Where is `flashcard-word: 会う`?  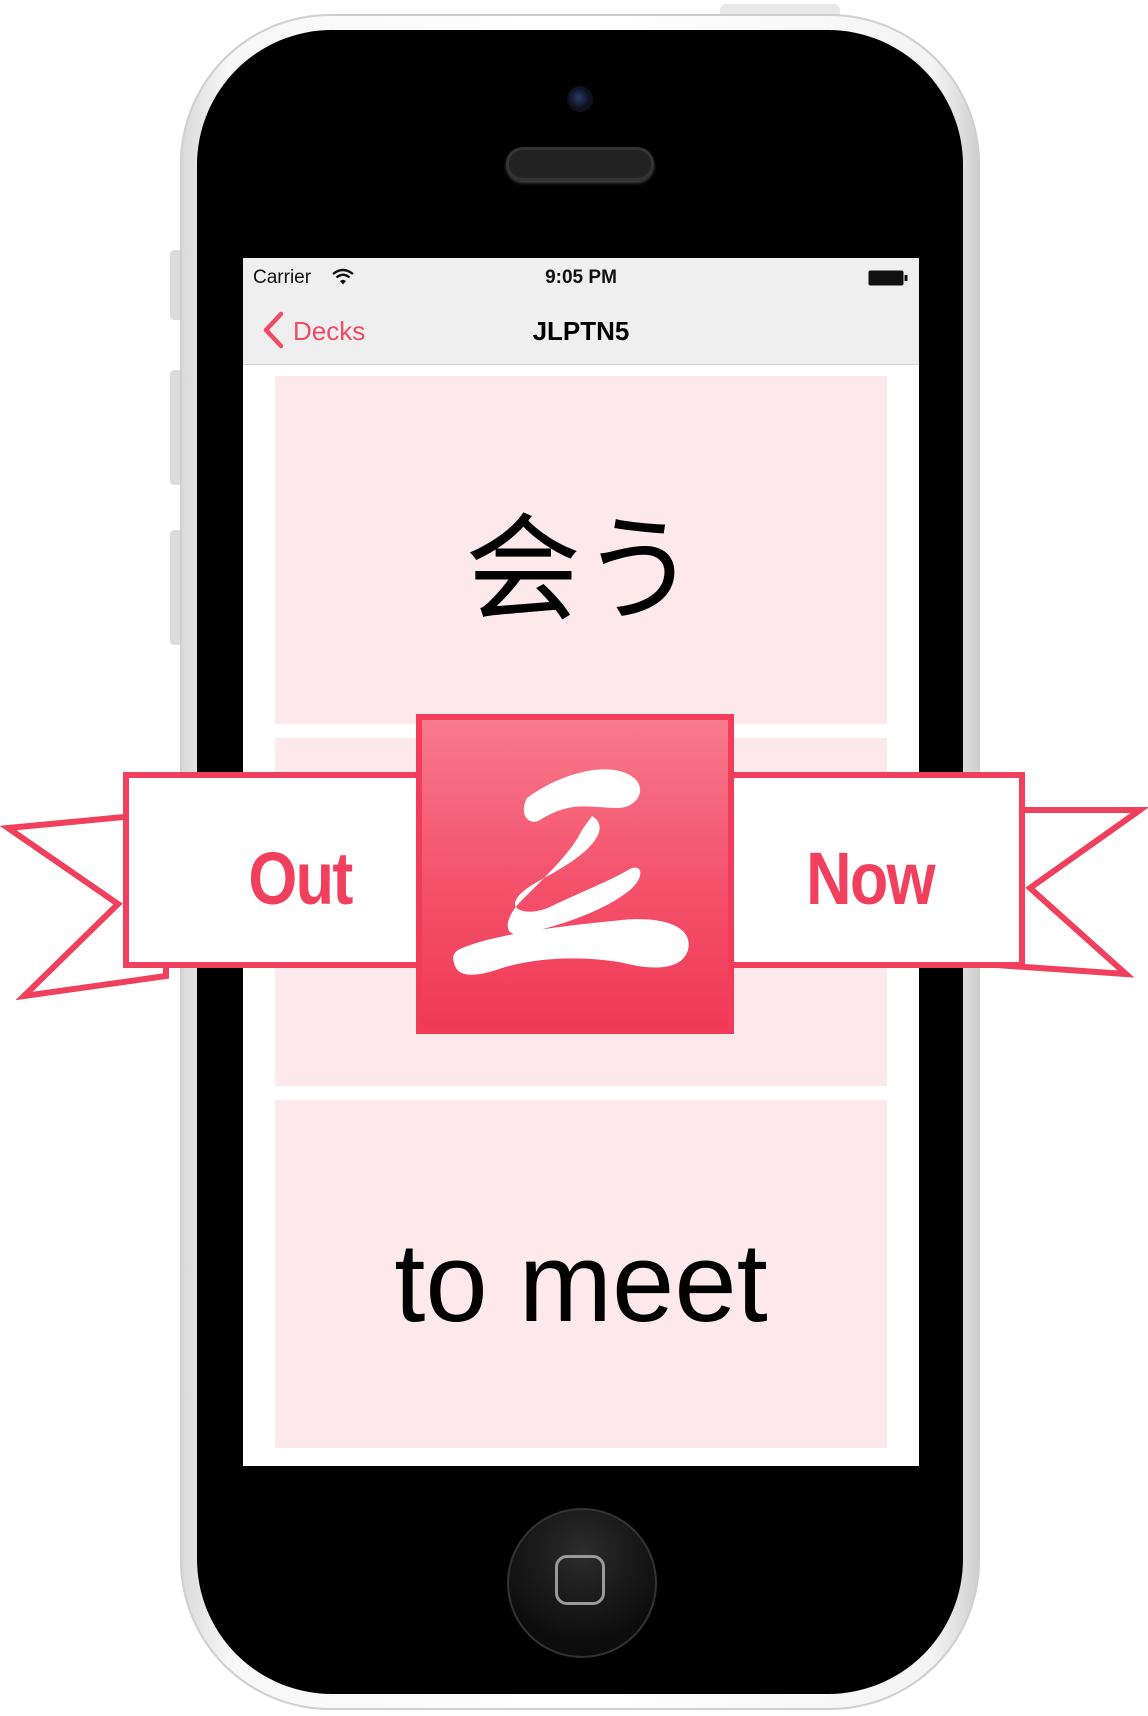 flashcard-word: 会う is located at coordinates (581, 550).